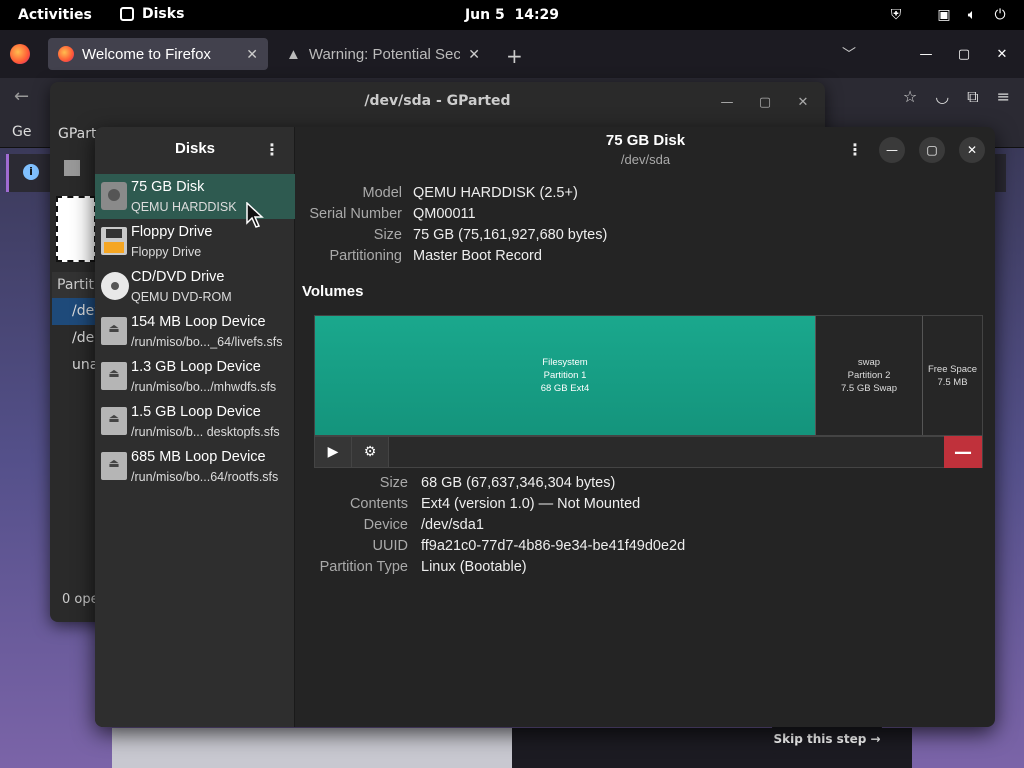  I want to click on property-value: Ext4 (version 1.0) — Not Mounted, so click(531, 504).